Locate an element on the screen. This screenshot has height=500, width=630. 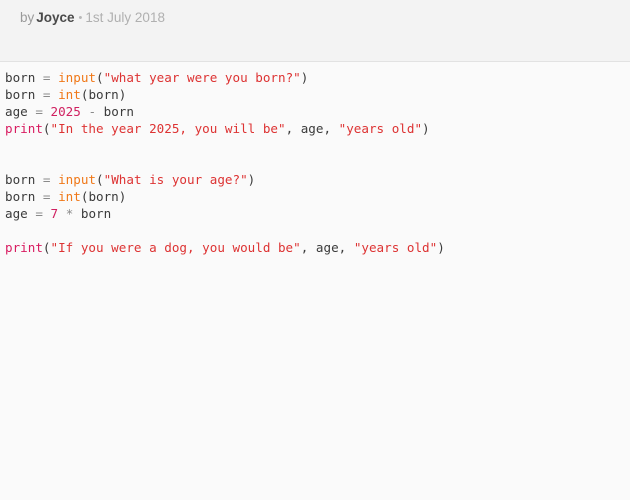
code-token-string: "In the year 2025, you will be" is located at coordinates (168, 128).